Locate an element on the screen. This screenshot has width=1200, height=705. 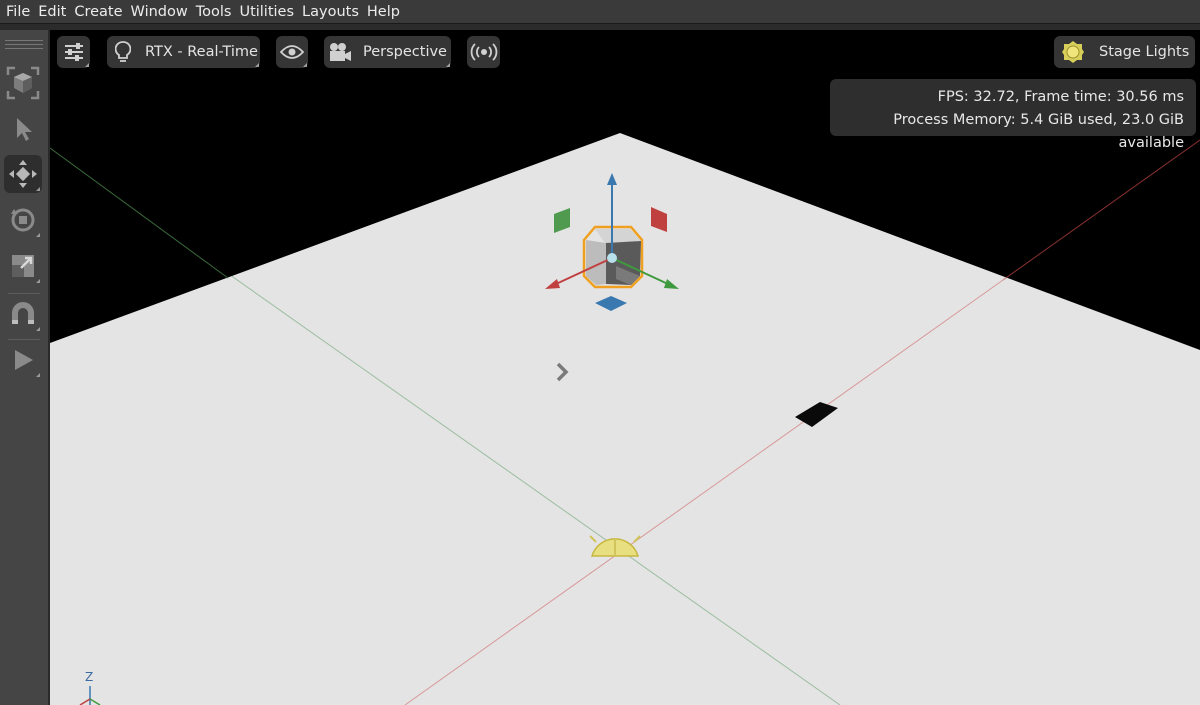
menu-file: File is located at coordinates (18, 12).